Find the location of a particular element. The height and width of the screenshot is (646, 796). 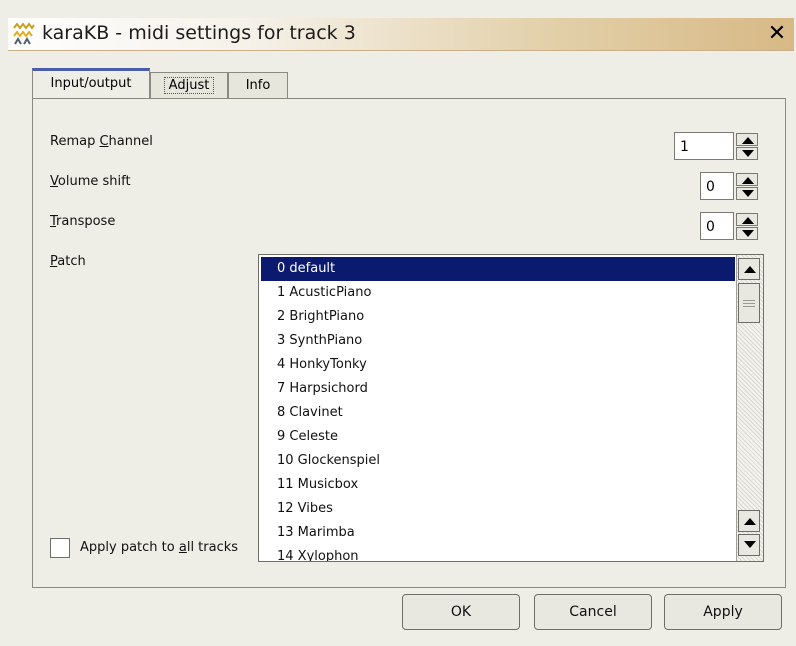

scroll-thumb is located at coordinates (749, 303).